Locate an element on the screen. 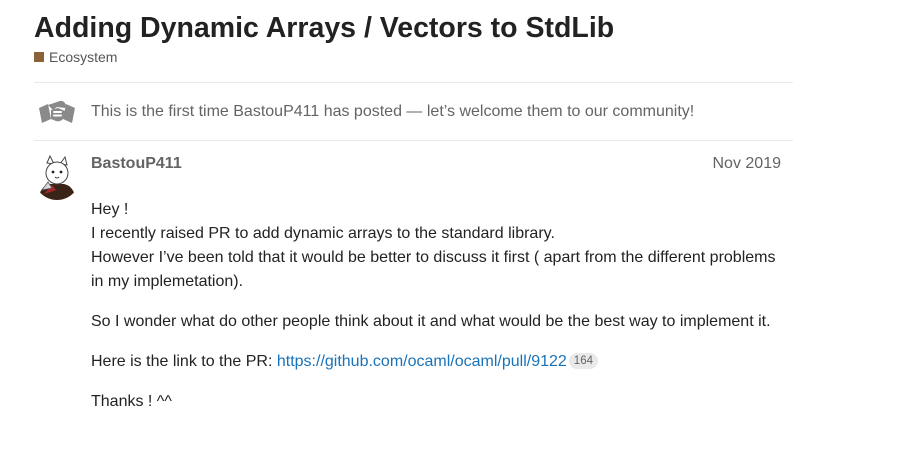 This screenshot has width=904, height=449. pr-link-prefix: Here is the link to the PR: is located at coordinates (184, 361).